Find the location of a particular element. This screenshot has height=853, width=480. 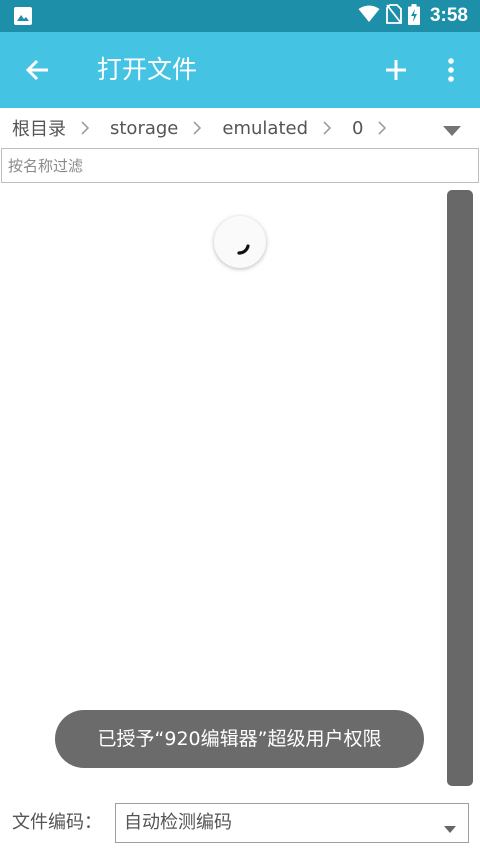

page-title: 打开文件 is located at coordinates (147, 69).